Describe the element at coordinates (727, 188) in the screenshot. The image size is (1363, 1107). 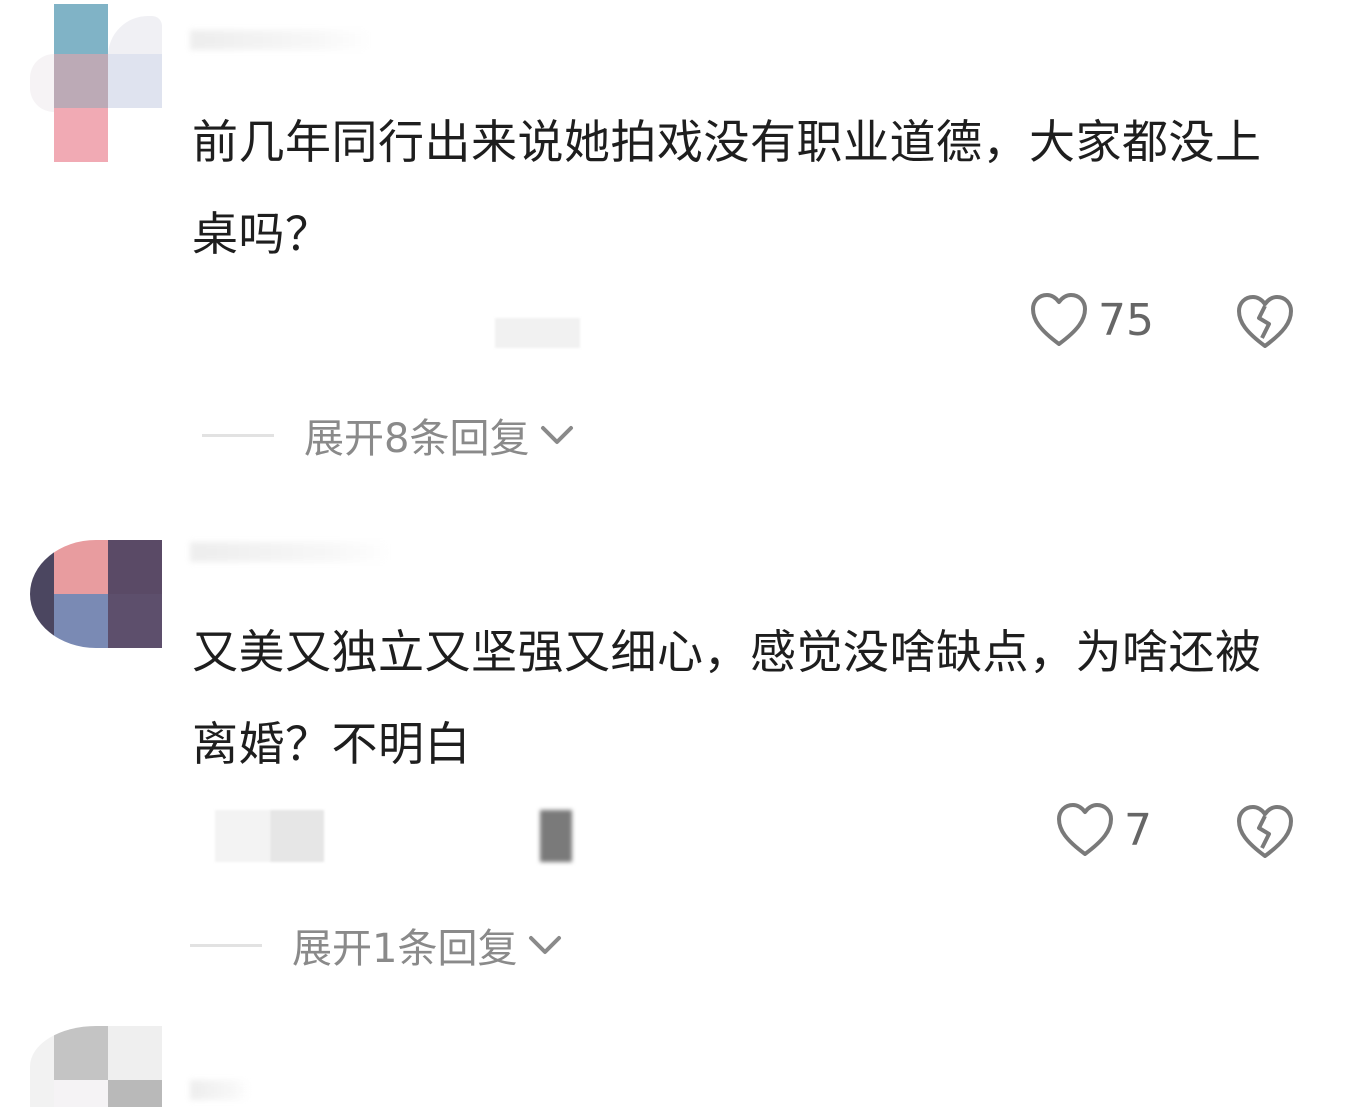
I see `comment-text: 前几年同行出来说她拍戏没有职业道德，大家都没上桌吗？` at that location.